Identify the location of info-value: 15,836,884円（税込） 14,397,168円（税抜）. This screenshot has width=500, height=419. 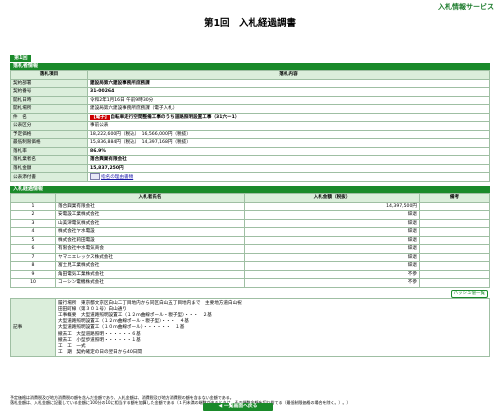
(288, 143).